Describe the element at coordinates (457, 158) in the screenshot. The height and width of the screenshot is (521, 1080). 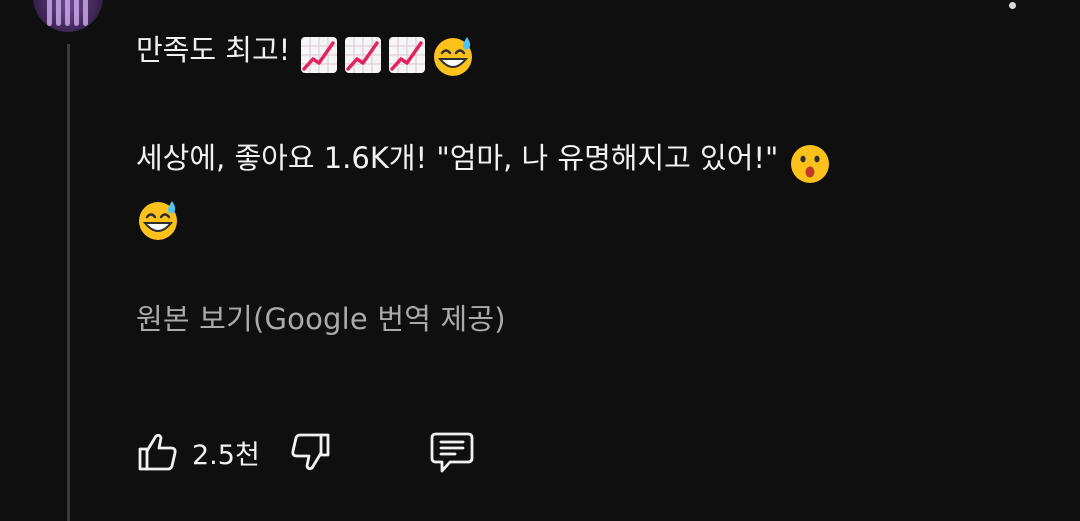
I see `comment-text-2: 세상에, 좋아요 1.6K개! "엄마, 나 유명해지고 있어!"` at that location.